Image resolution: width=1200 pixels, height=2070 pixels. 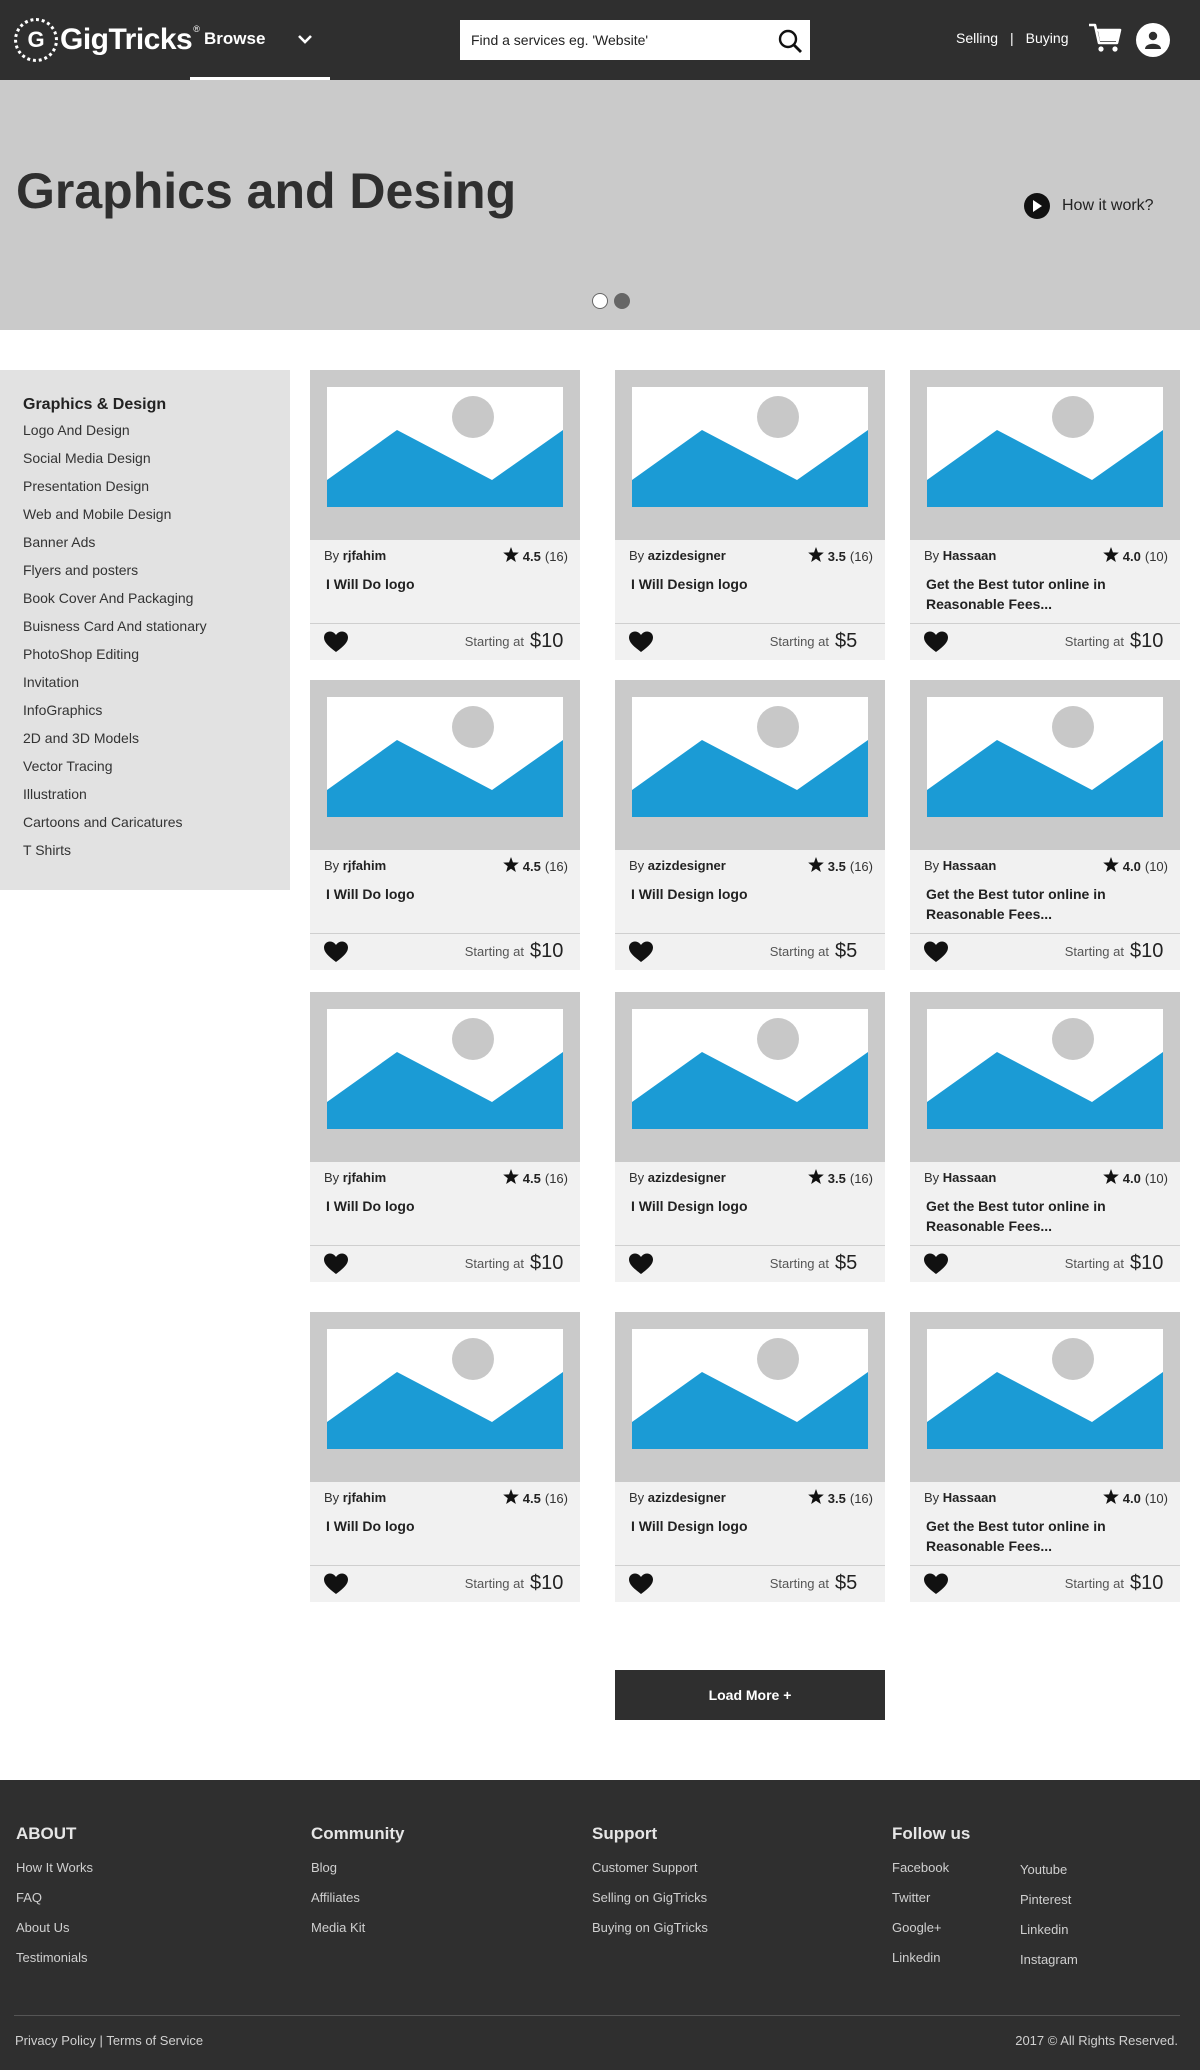 I want to click on footer-link-instagram: Instagram, so click(x=1049, y=1967).